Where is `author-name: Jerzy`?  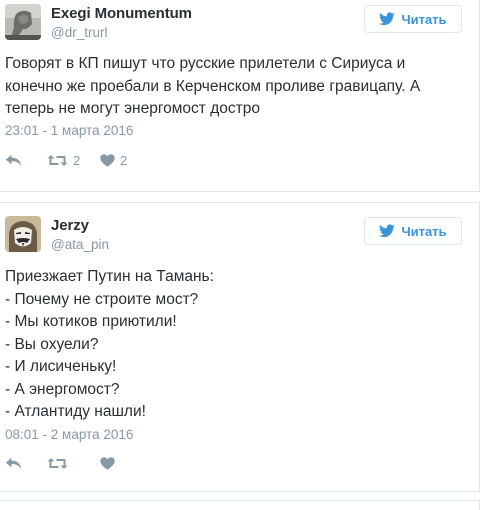
author-name: Jerzy is located at coordinates (70, 225).